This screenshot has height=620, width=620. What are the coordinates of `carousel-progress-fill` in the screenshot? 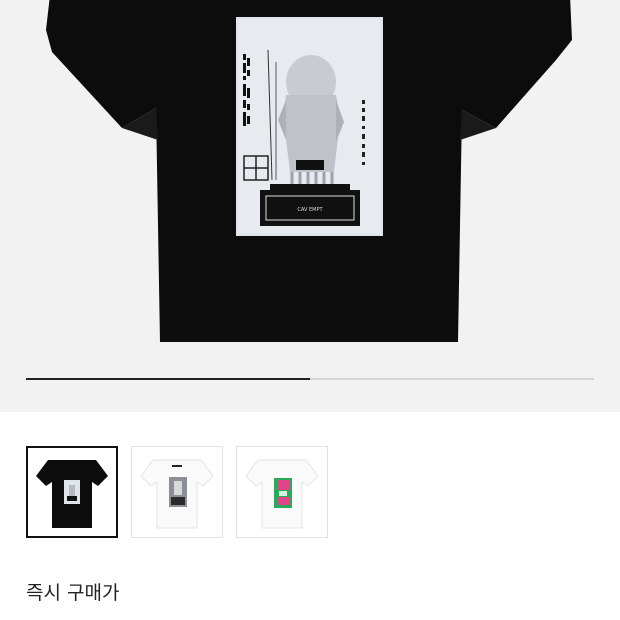 It's located at (168, 379).